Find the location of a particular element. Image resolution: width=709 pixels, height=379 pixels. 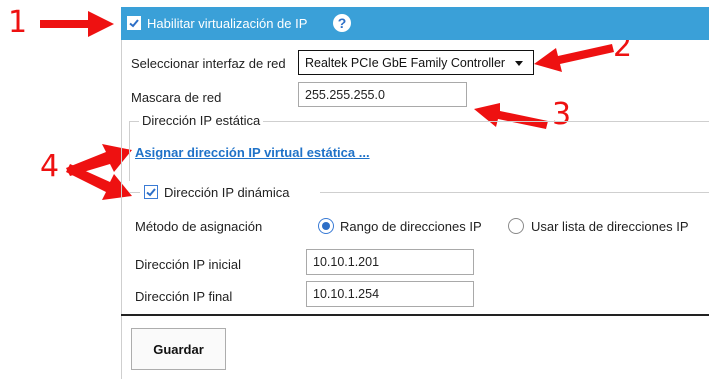

annotation-number-1: 1 is located at coordinates (18, 22).